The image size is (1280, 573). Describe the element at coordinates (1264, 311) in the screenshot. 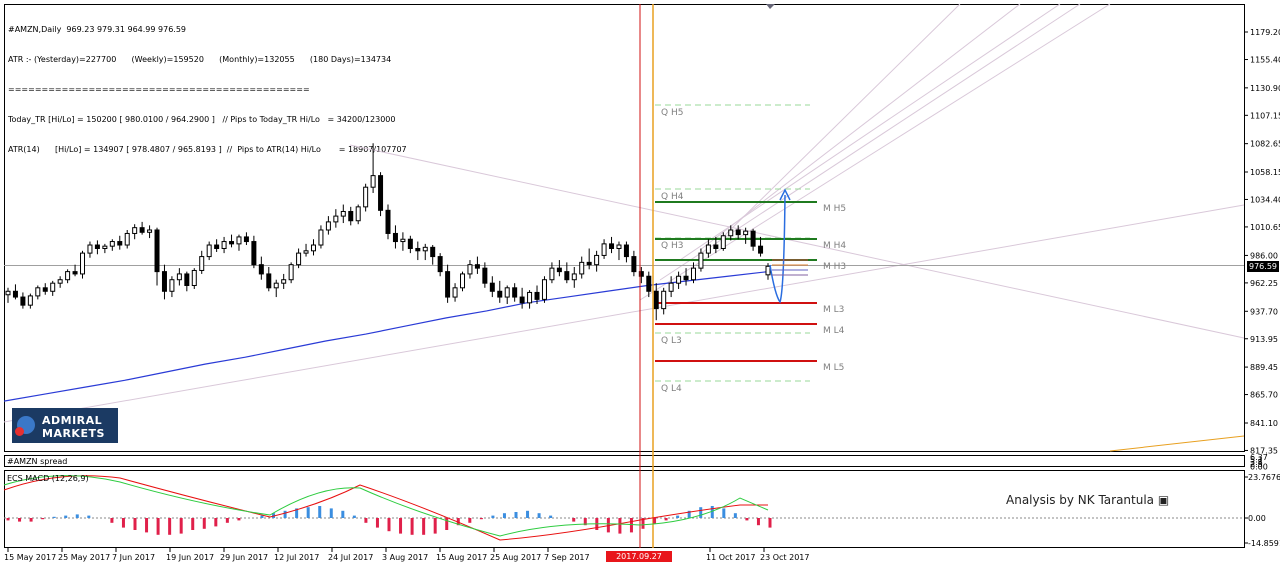

I see `price-tick-label: 937.70` at that location.